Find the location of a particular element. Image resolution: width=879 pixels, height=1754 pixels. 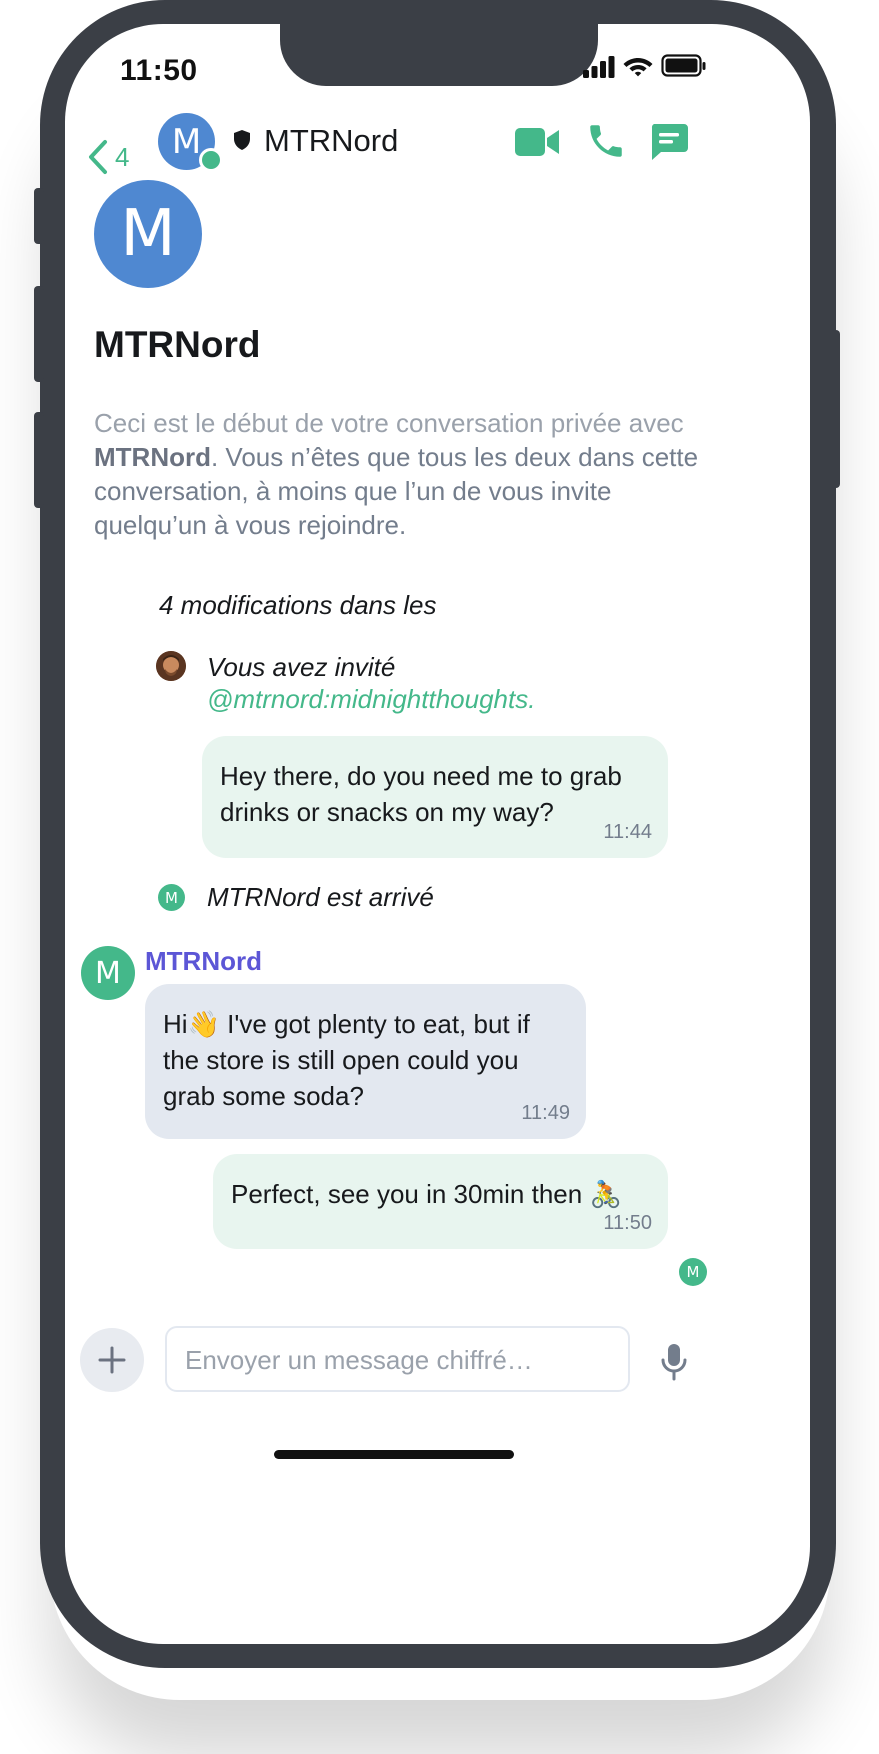

plus-icon is located at coordinates (112, 1360).